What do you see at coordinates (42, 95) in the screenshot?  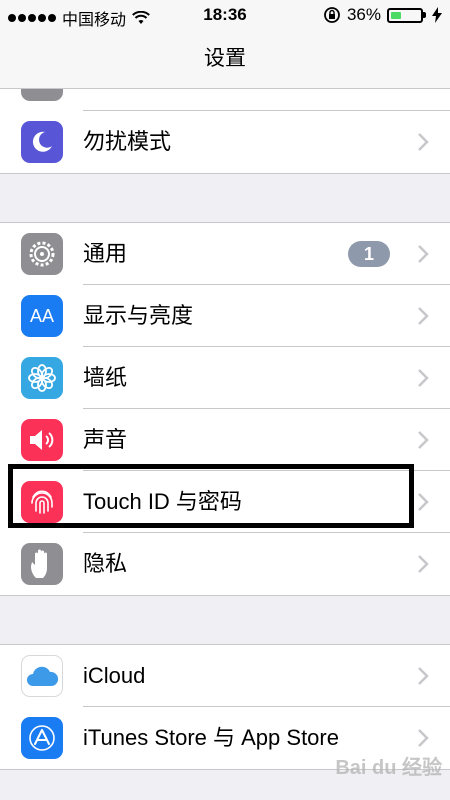 I see `partial-row-icon` at bounding box center [42, 95].